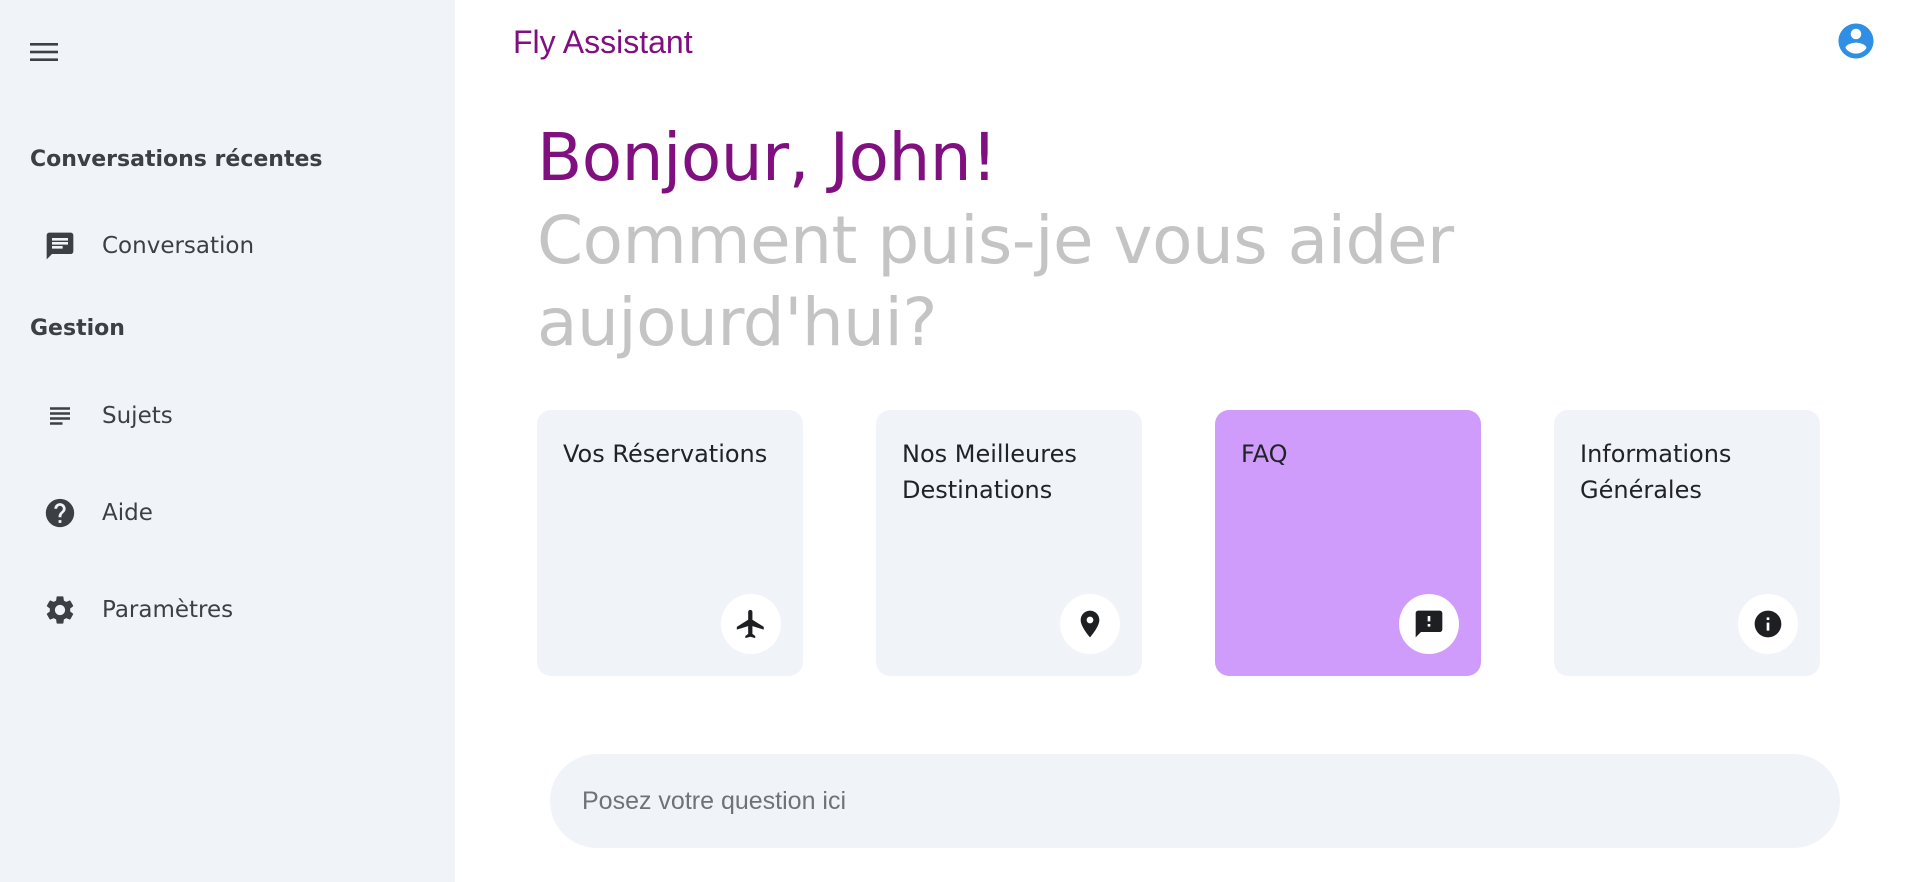 This screenshot has height=882, width=1920. What do you see at coordinates (1264, 454) in the screenshot?
I see `card-label: FAQ` at bounding box center [1264, 454].